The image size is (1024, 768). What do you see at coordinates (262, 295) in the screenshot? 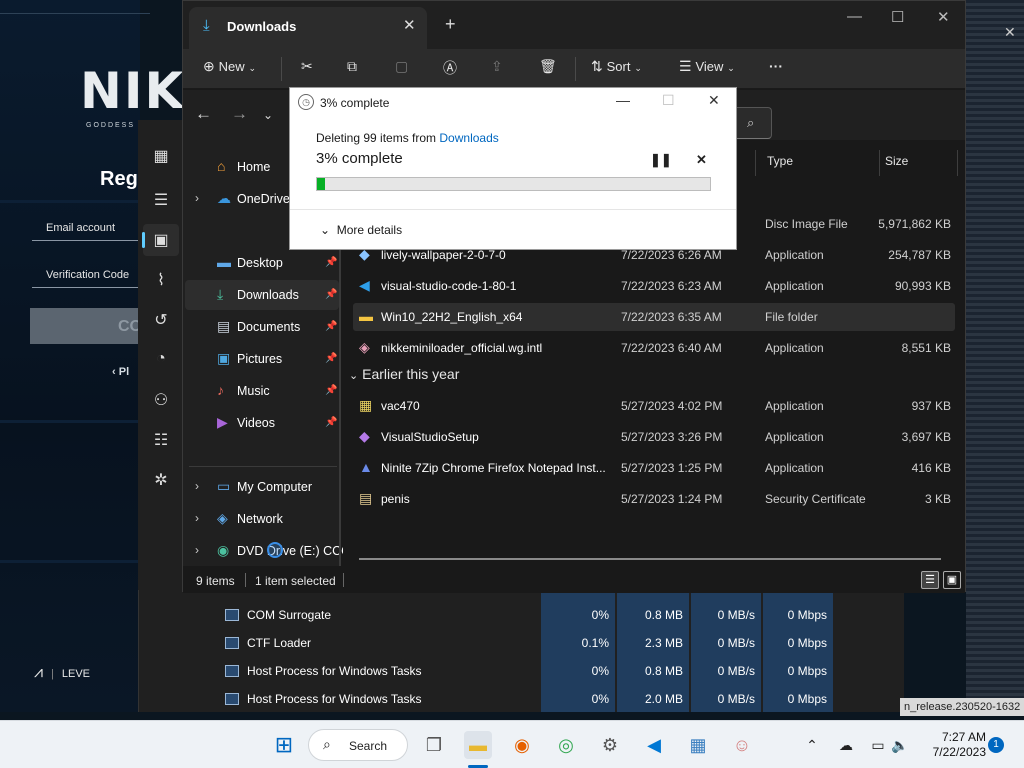
I see `nav-item-downloads: ⤓ Downloads 📌` at bounding box center [262, 295].